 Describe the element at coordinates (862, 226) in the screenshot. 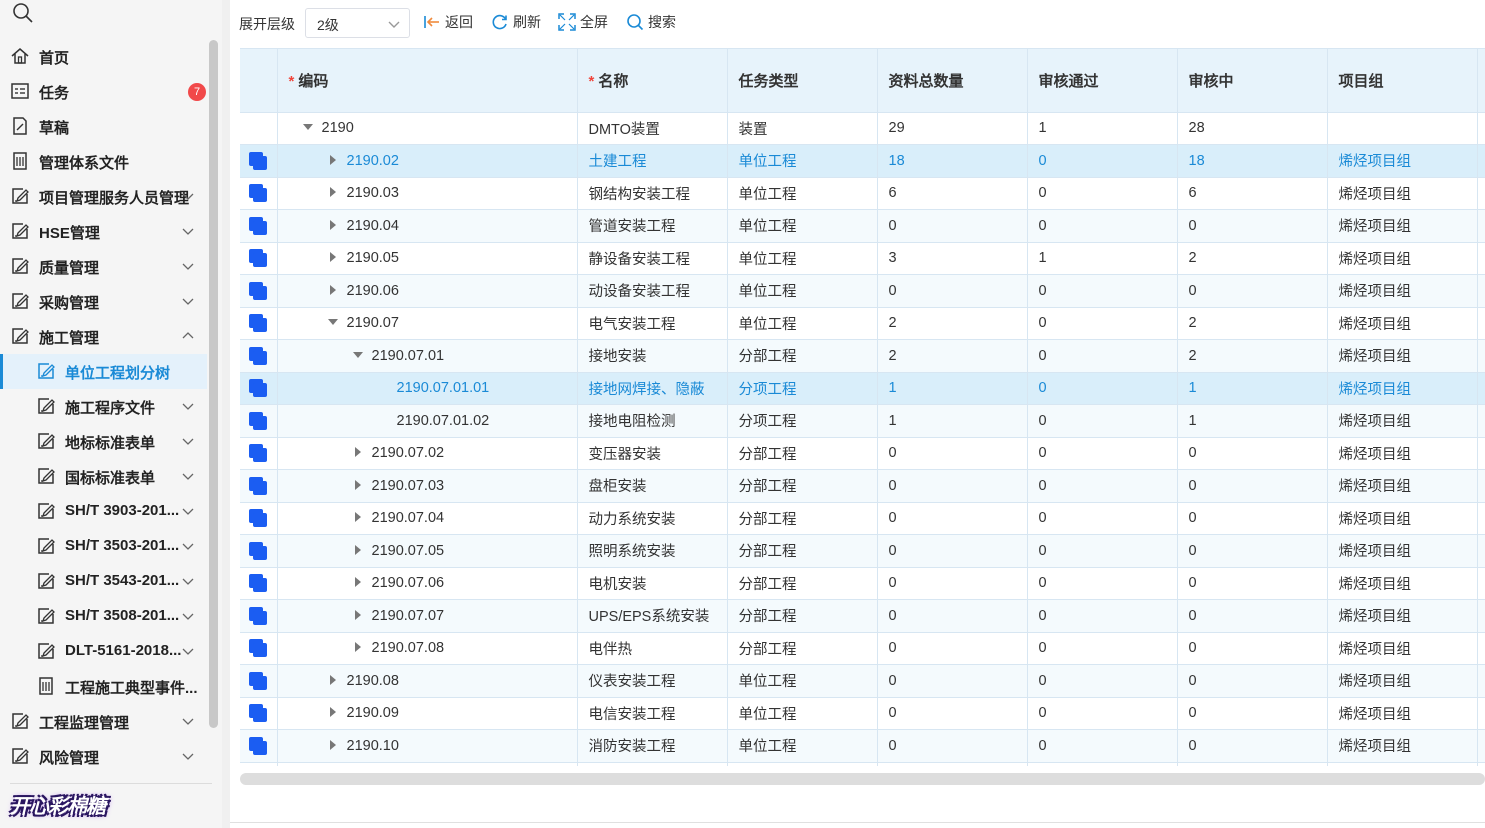

I see `table-row: 2190.04 管道安装工程 单位工程 0 0 0 烯烃项目组` at that location.